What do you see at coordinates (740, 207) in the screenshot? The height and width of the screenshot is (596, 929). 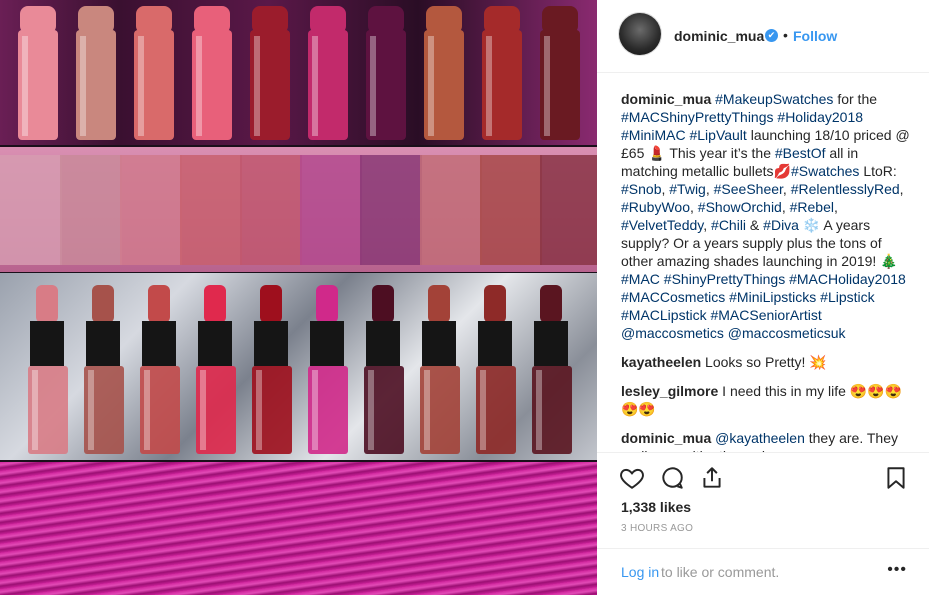 I see `hashtag-link: #ShowOrchid` at bounding box center [740, 207].